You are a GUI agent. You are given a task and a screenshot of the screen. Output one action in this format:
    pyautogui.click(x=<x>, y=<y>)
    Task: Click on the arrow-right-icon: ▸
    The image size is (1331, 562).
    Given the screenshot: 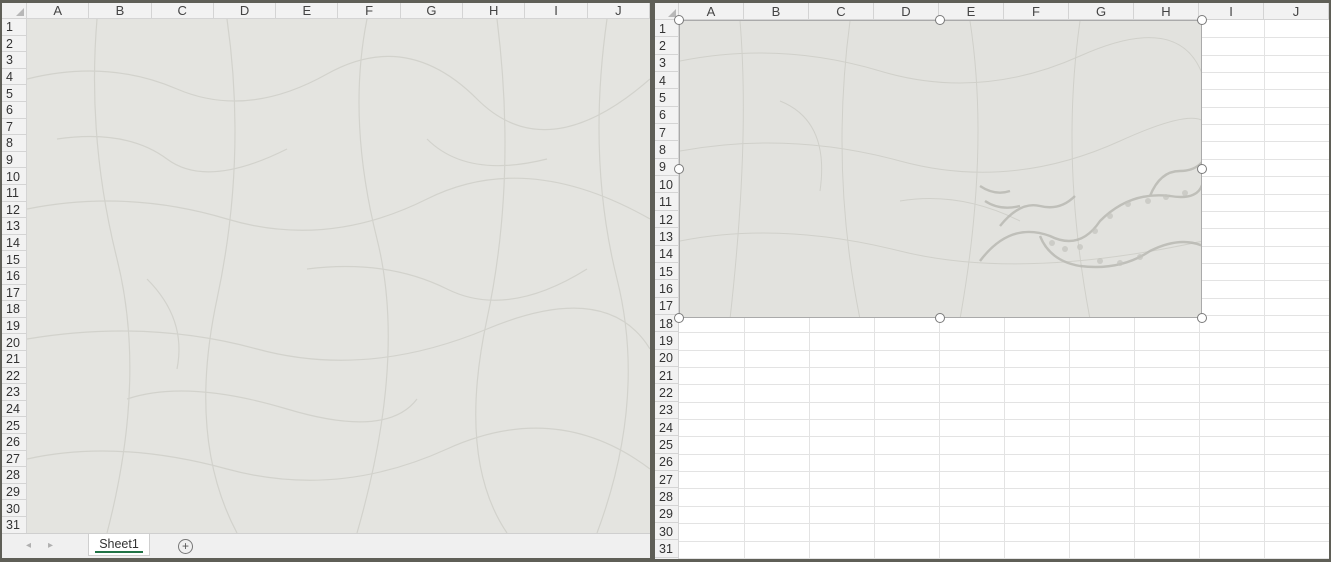 What is the action you would take?
    pyautogui.click(x=50, y=545)
    